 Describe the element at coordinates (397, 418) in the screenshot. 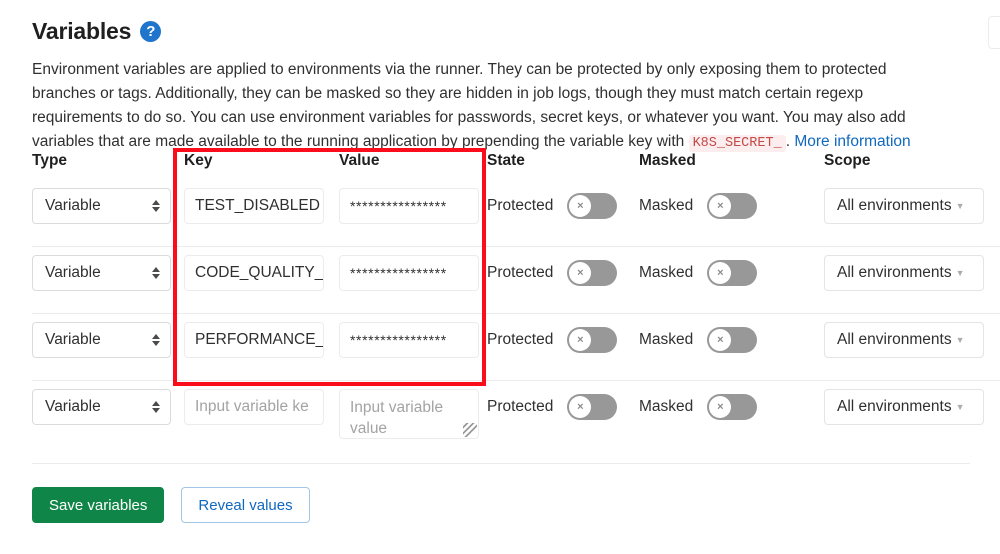

I see `value-textarea-placeholder: Input variable value` at that location.